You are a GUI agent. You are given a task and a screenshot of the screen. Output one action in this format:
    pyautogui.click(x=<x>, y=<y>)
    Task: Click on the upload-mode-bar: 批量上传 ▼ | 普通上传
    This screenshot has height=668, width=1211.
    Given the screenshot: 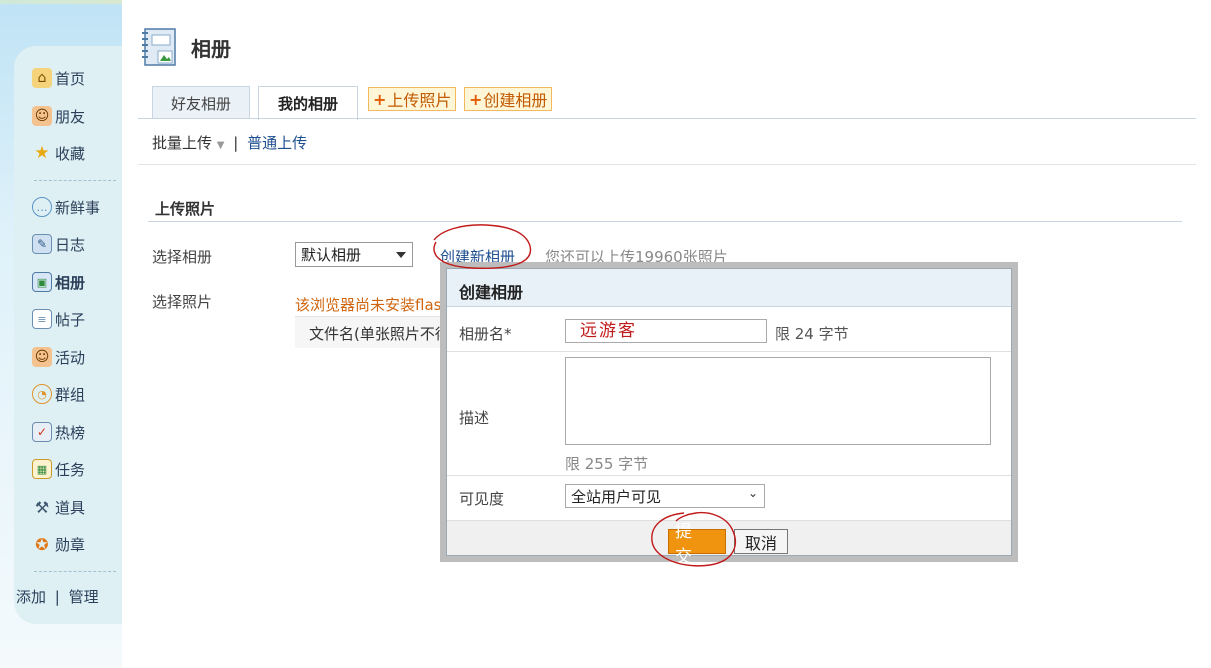 What is the action you would take?
    pyautogui.click(x=229, y=142)
    